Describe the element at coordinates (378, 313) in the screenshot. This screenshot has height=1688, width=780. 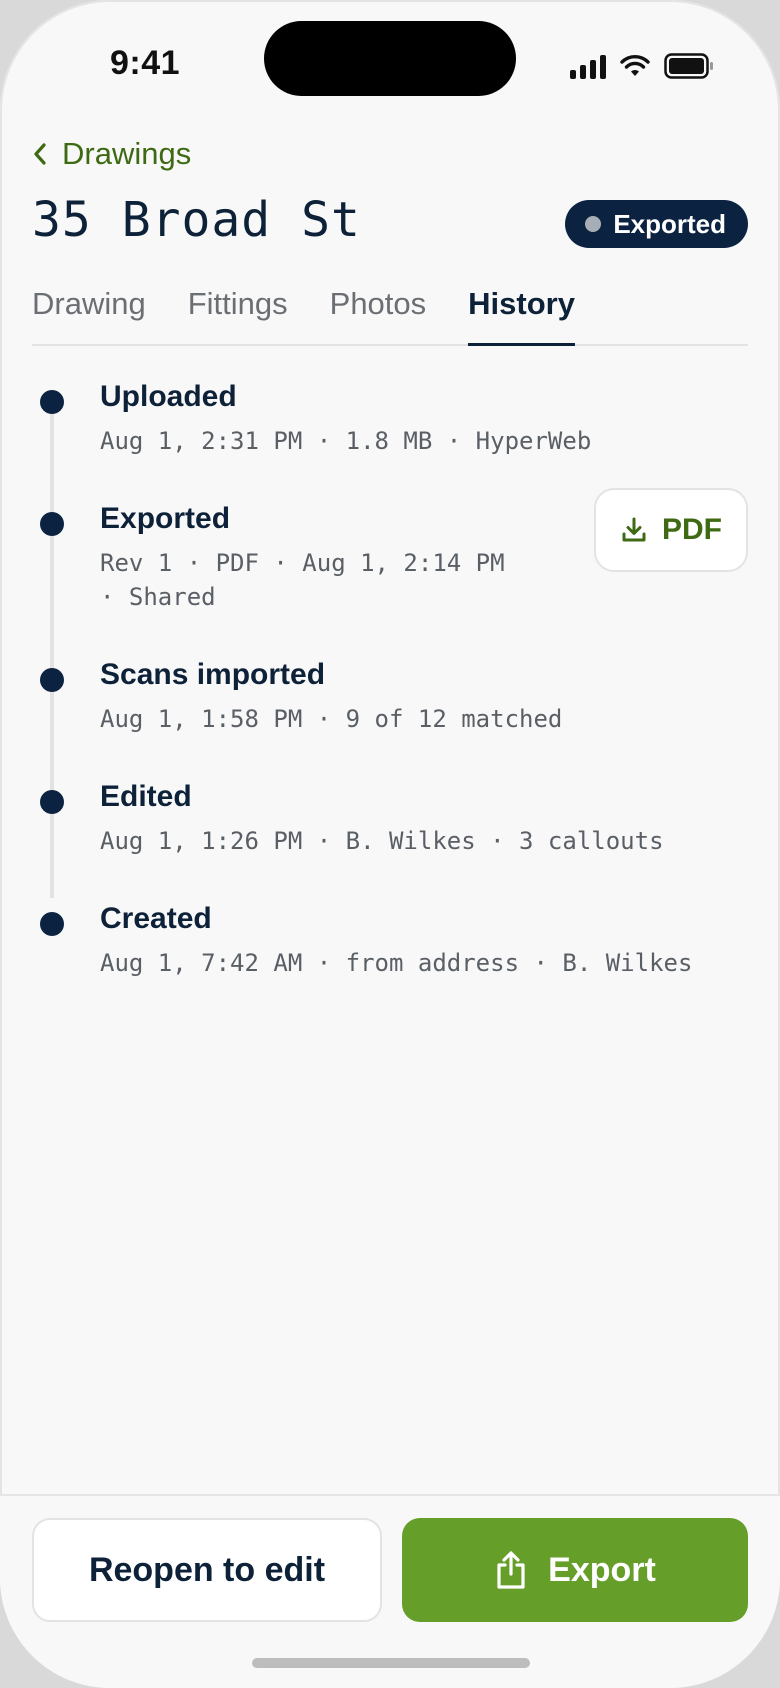
I see `tab-photos: Photos` at that location.